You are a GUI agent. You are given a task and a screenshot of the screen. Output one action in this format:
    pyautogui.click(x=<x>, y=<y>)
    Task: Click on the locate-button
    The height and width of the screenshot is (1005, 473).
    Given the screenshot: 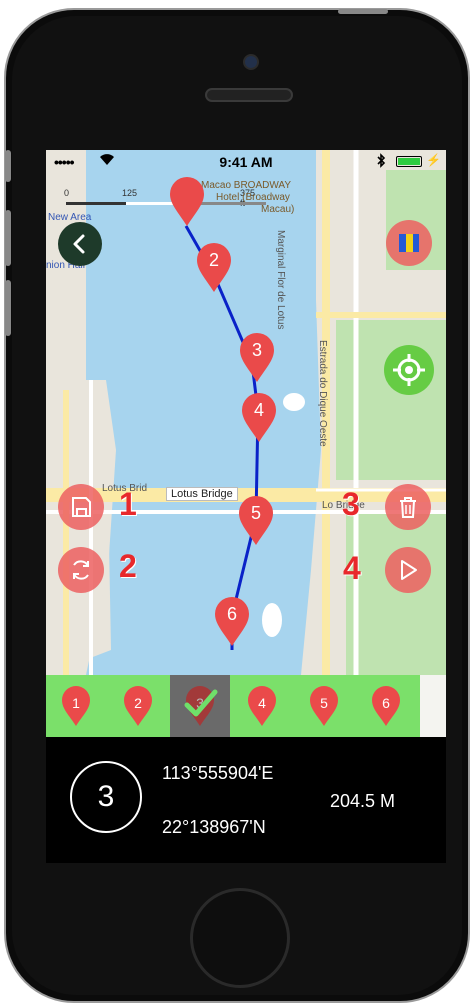 What is the action you would take?
    pyautogui.click(x=409, y=370)
    